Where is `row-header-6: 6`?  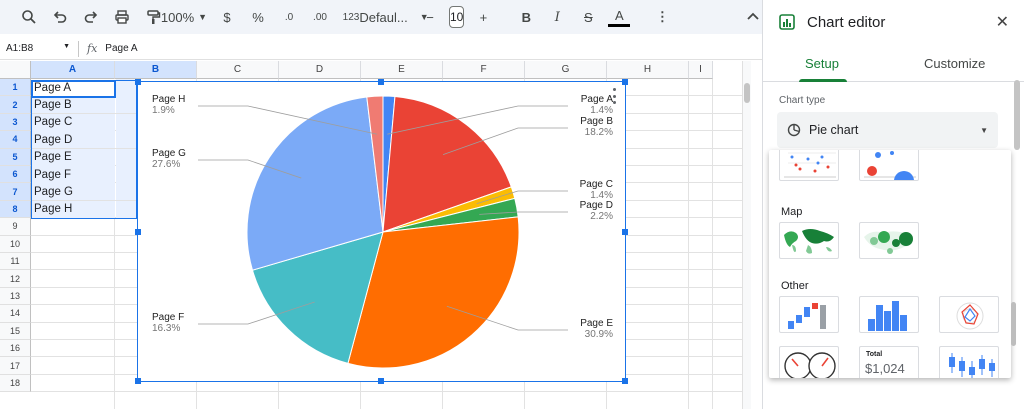 row-header-6: 6 is located at coordinates (15, 175).